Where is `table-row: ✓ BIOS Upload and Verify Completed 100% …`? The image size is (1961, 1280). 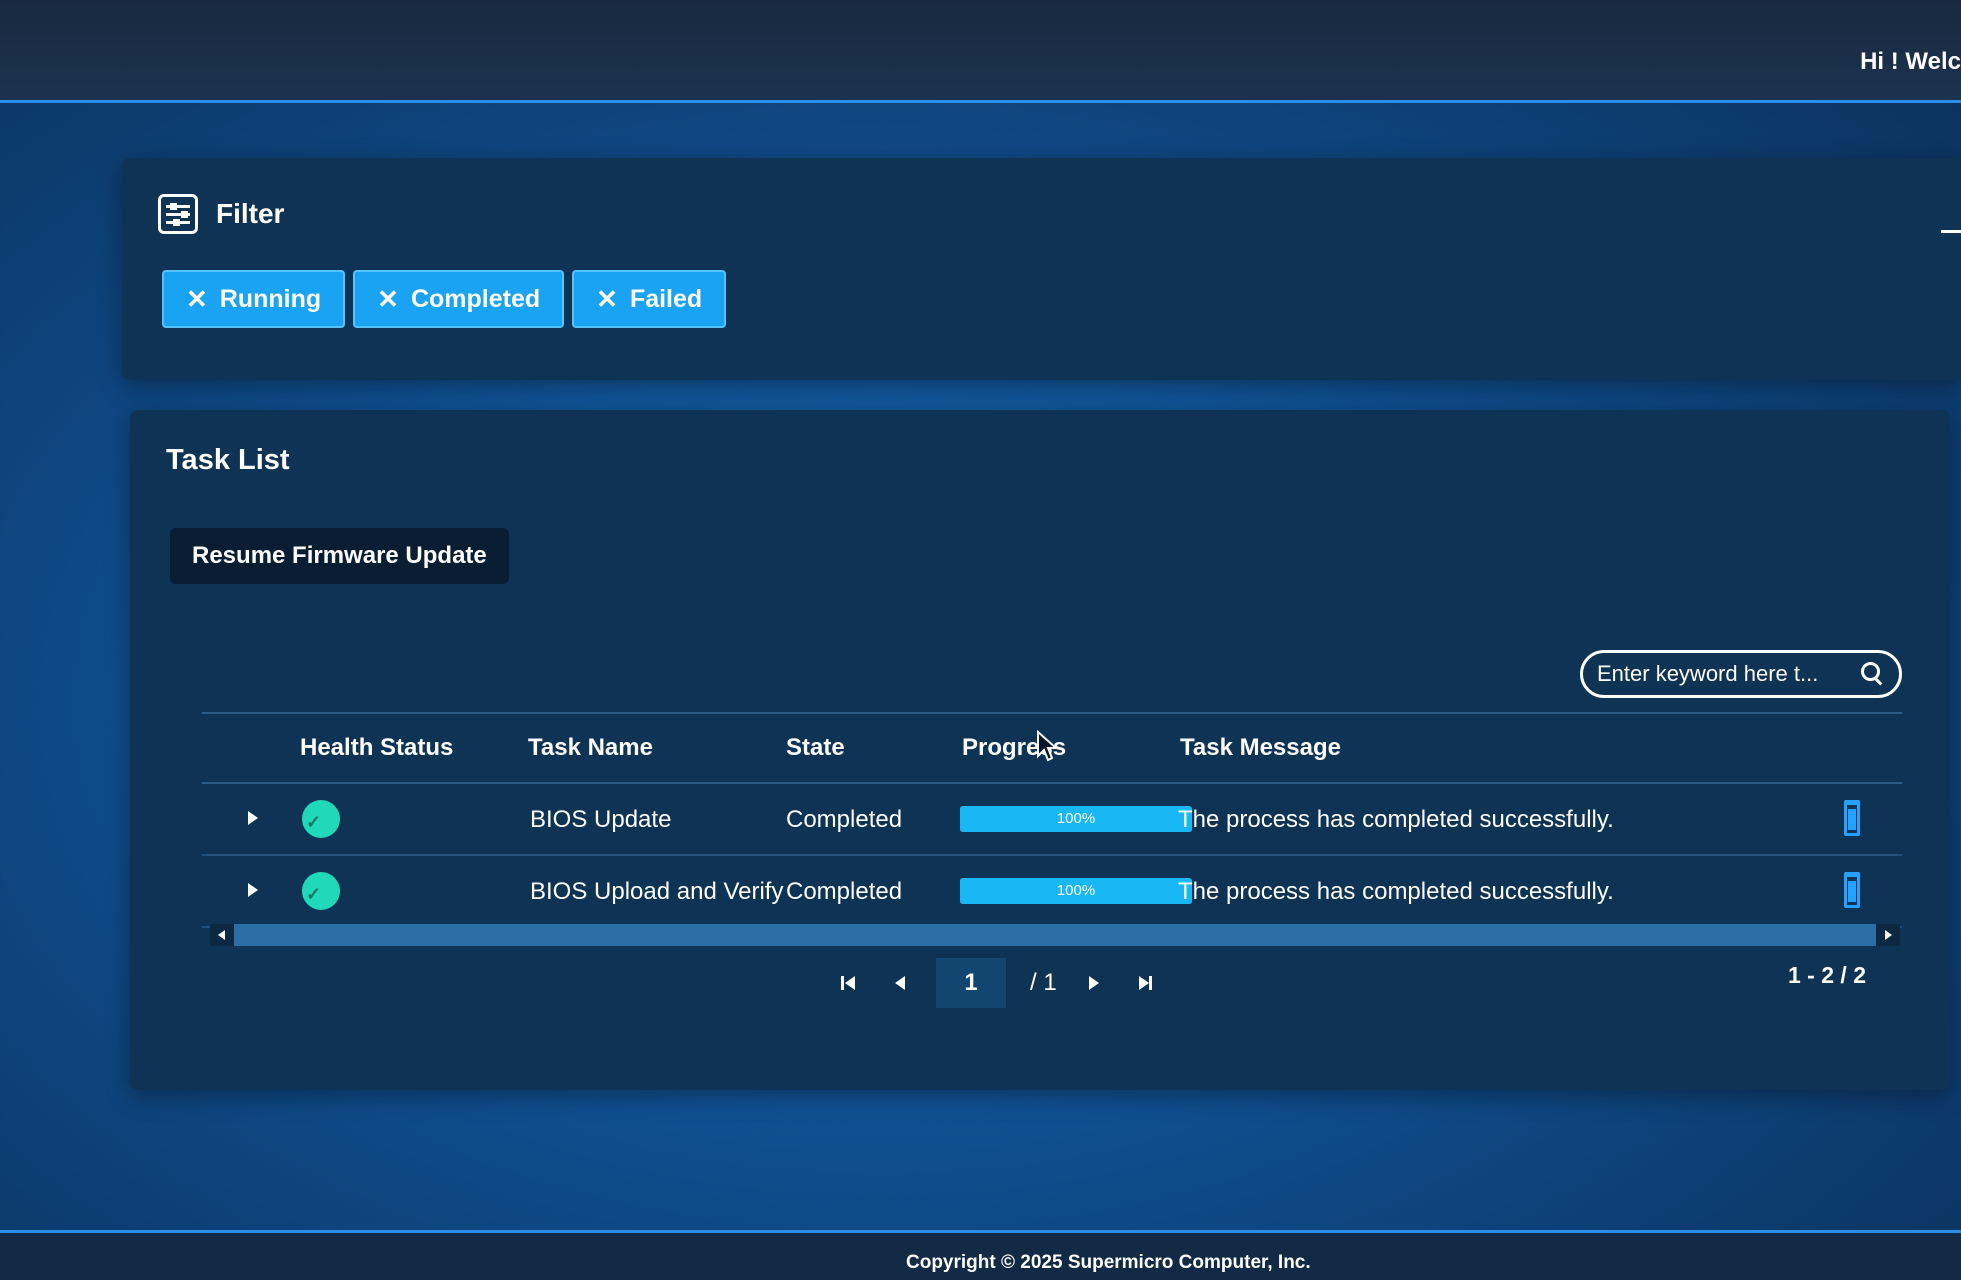 table-row: ✓ BIOS Upload and Verify Completed 100% … is located at coordinates (1052, 892).